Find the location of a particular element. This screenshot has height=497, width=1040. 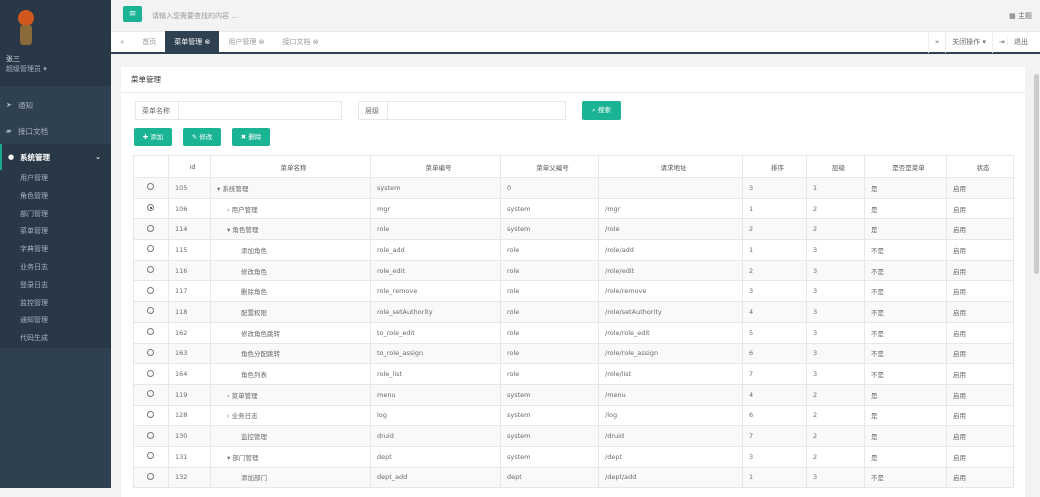

table-row: 130 监控管理 druid system/druid 7 2 是启用 is located at coordinates (573, 436).